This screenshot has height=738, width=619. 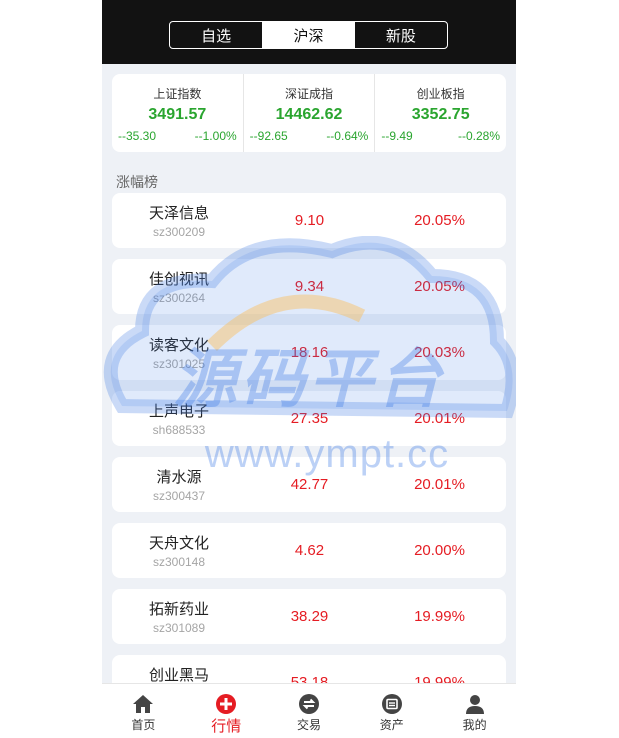 I want to click on stock-price: 27.35, so click(x=309, y=418).